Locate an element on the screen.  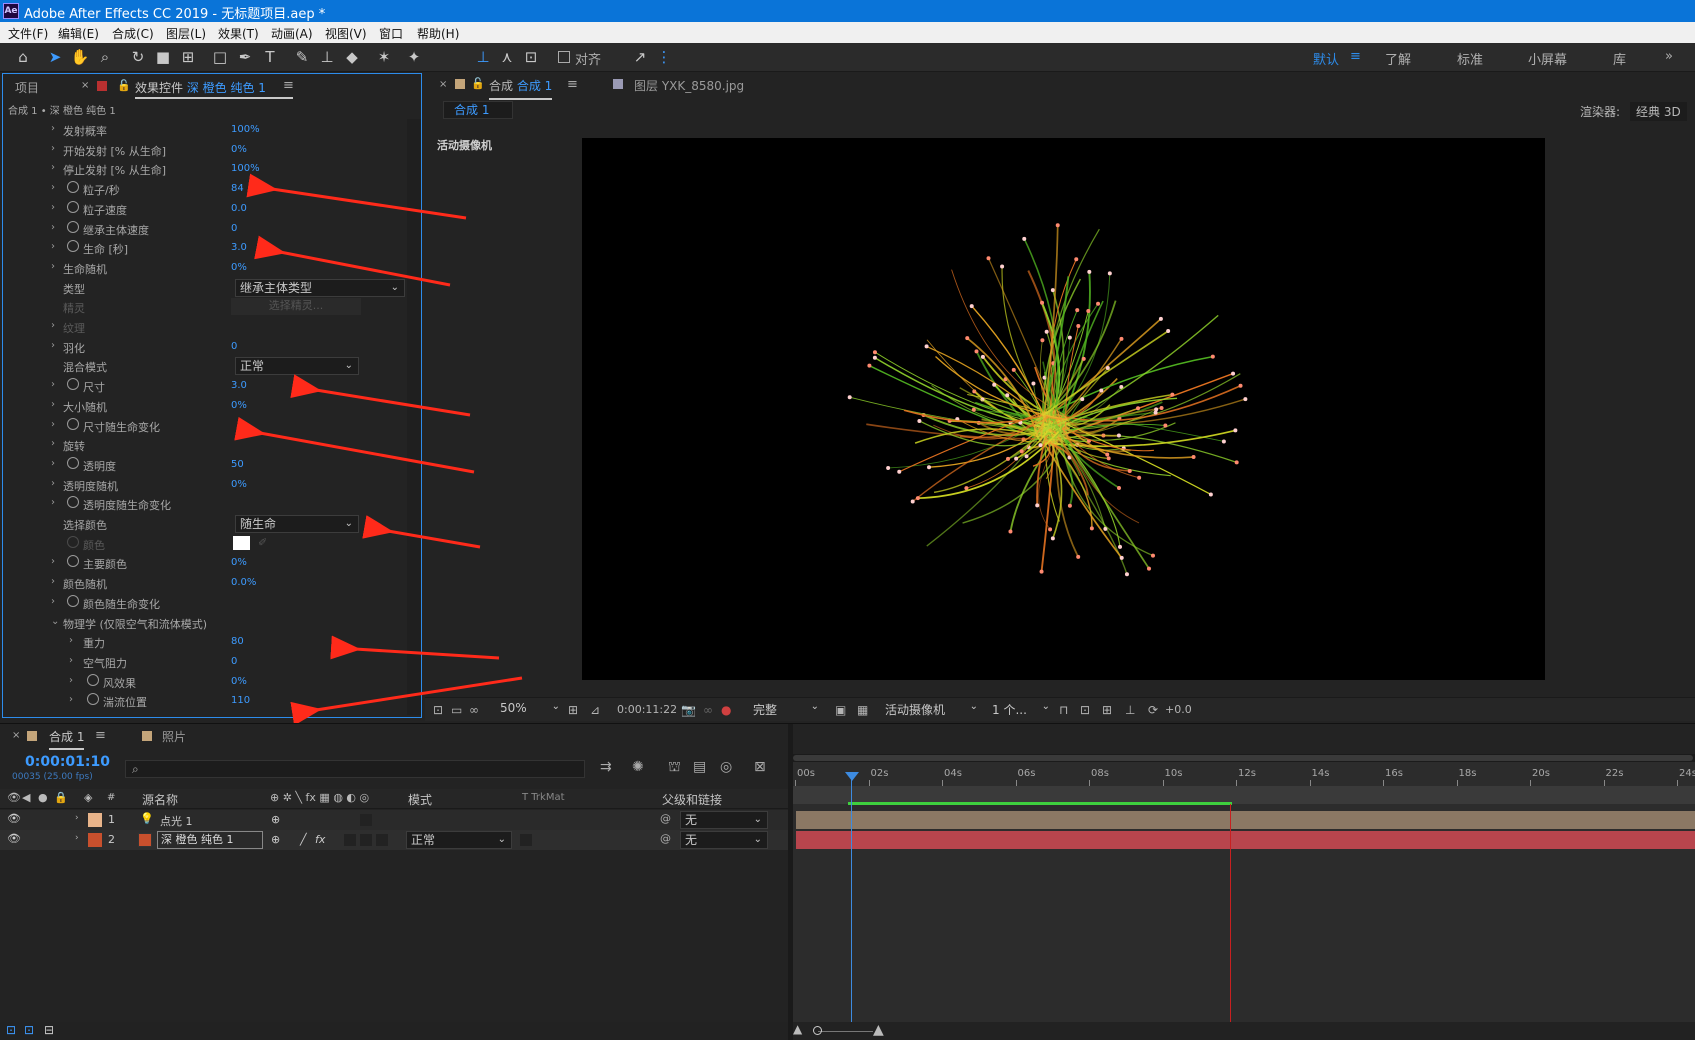
effect-property-row: › 主要颜色 0% is located at coordinates (205, 563).